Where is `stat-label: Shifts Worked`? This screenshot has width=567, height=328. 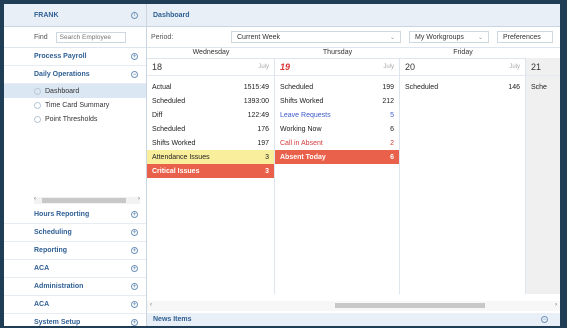
stat-label: Shifts Worked is located at coordinates (302, 101).